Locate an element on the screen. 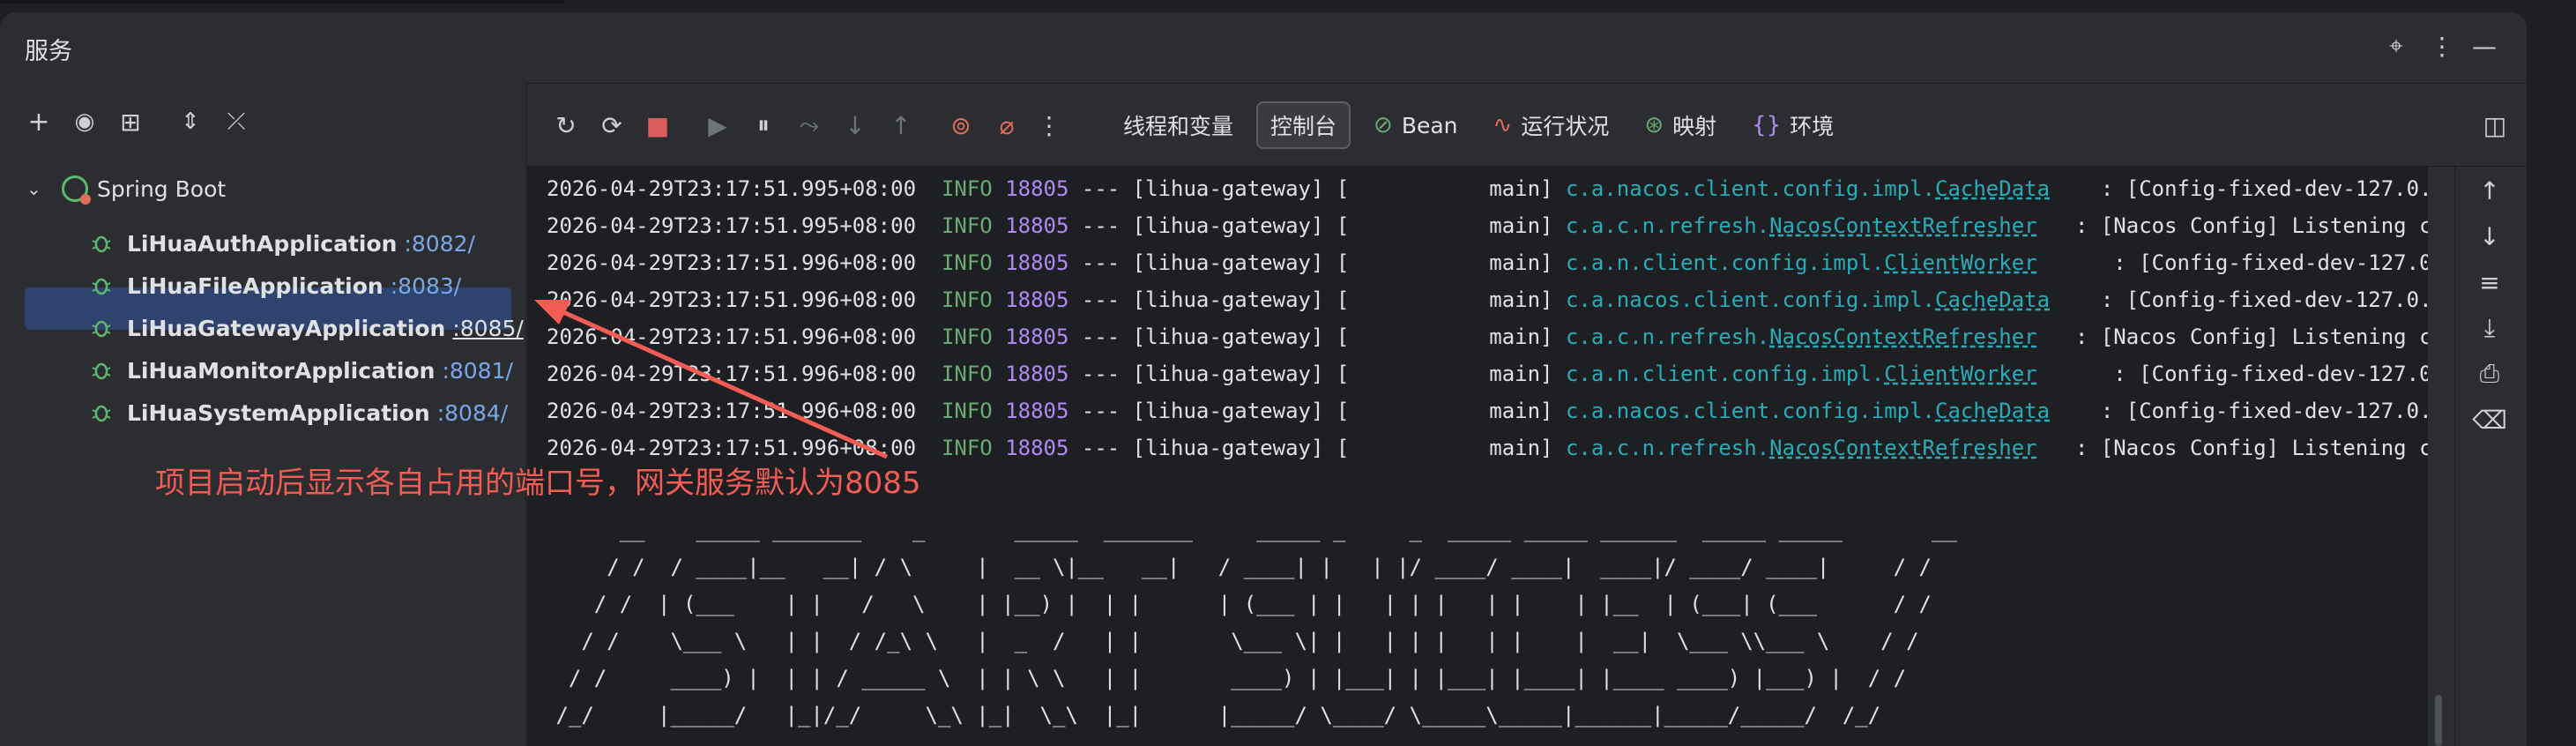  minimize-icon: — is located at coordinates (2484, 46).